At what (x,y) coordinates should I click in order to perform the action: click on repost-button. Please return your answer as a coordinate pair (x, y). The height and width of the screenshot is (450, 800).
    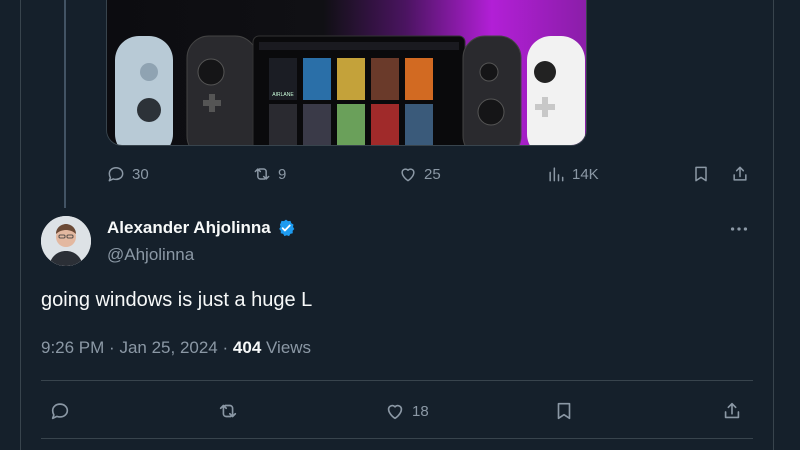
    Looking at the image, I should click on (228, 411).